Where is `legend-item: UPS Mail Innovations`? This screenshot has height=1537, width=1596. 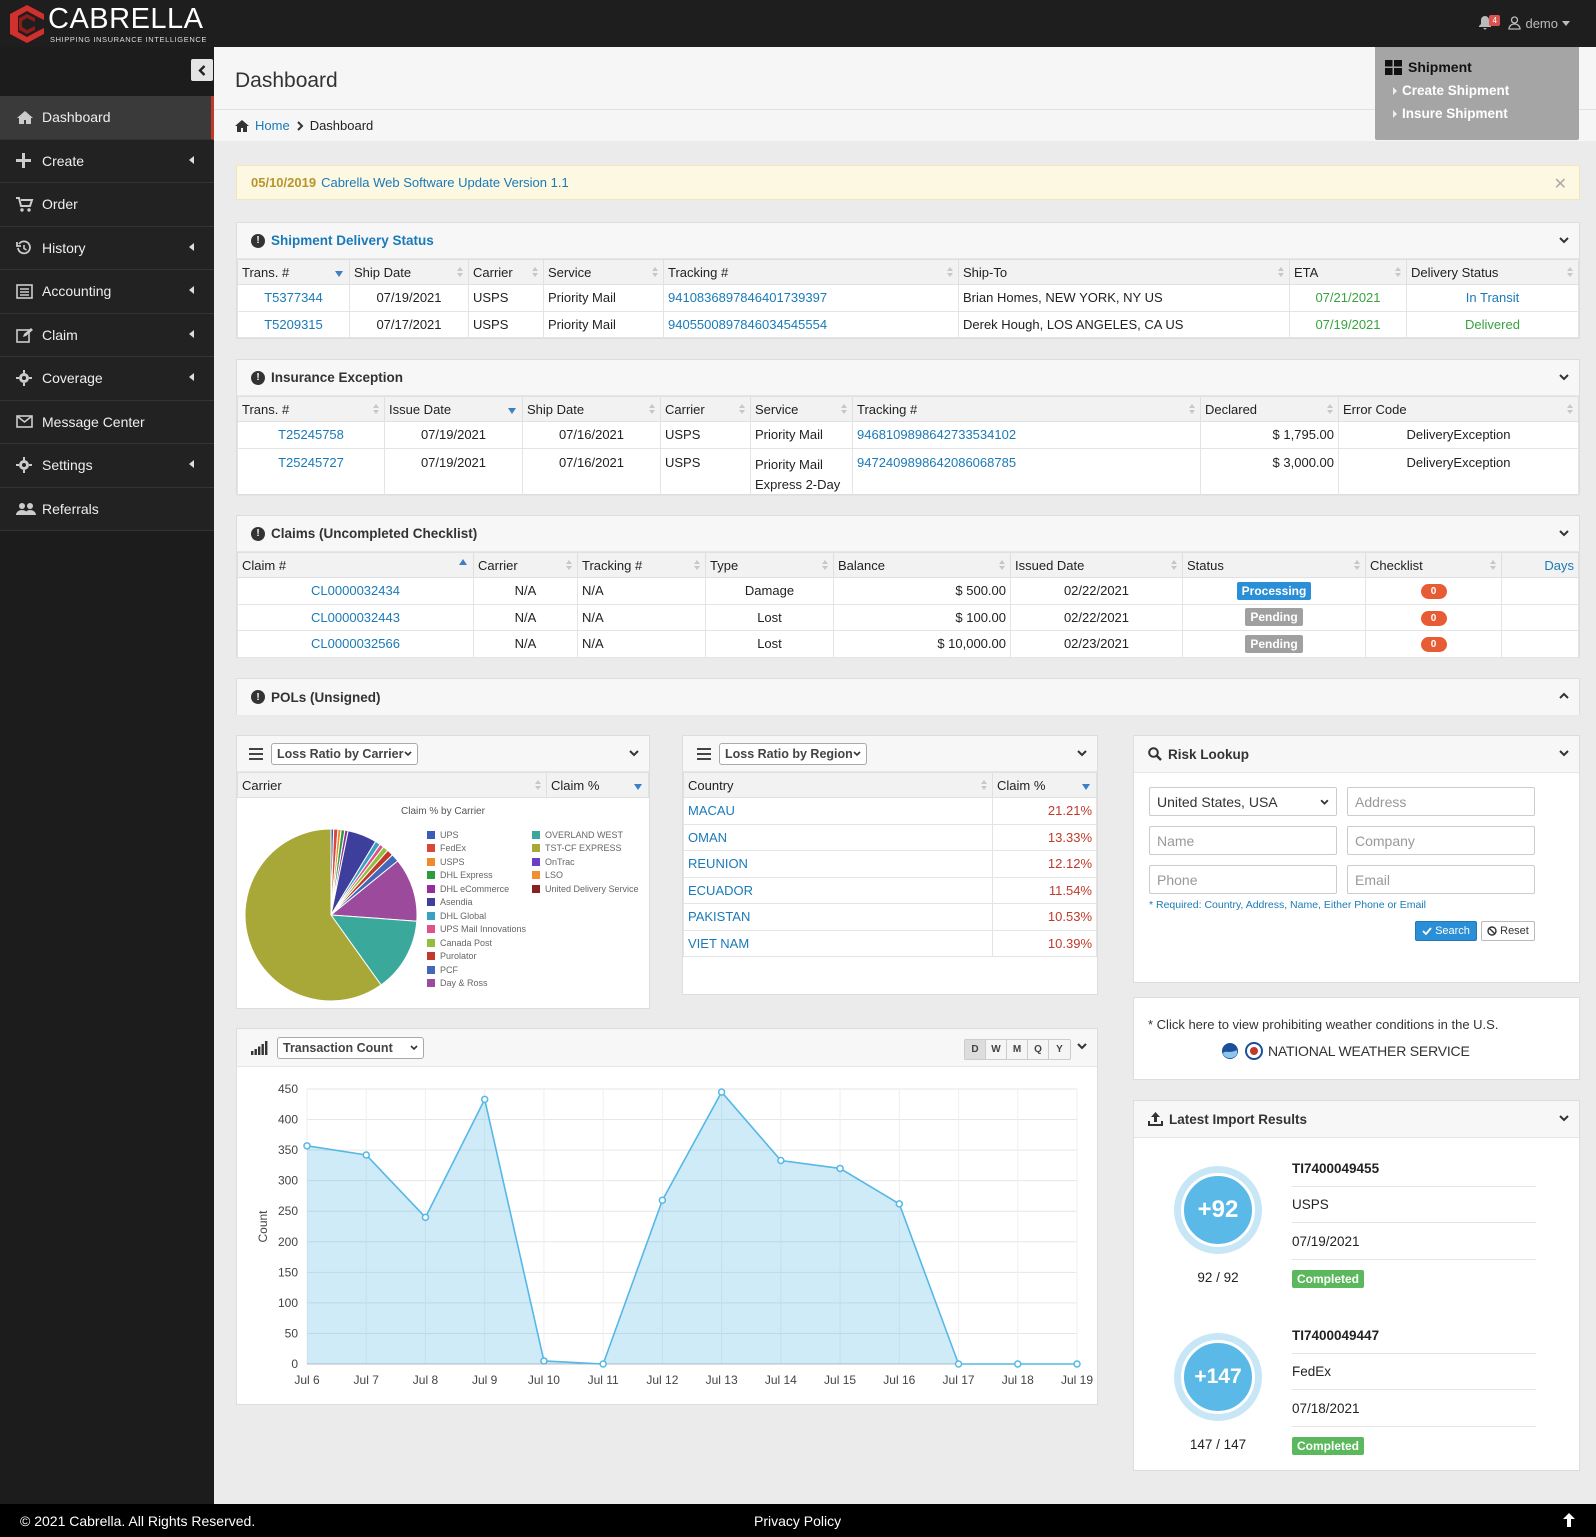 legend-item: UPS Mail Innovations is located at coordinates (476, 930).